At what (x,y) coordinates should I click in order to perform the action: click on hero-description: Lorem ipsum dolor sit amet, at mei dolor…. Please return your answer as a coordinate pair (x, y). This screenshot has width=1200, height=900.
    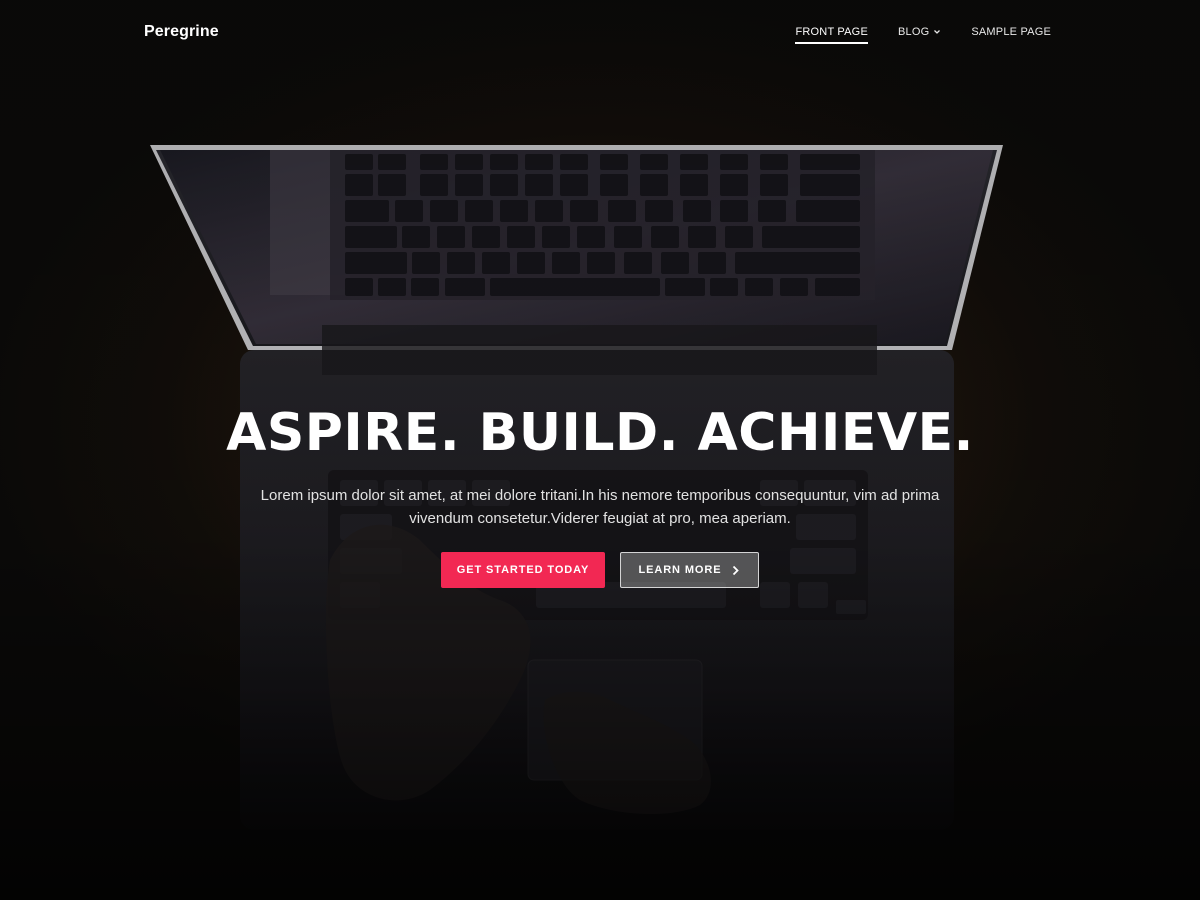
    Looking at the image, I should click on (600, 507).